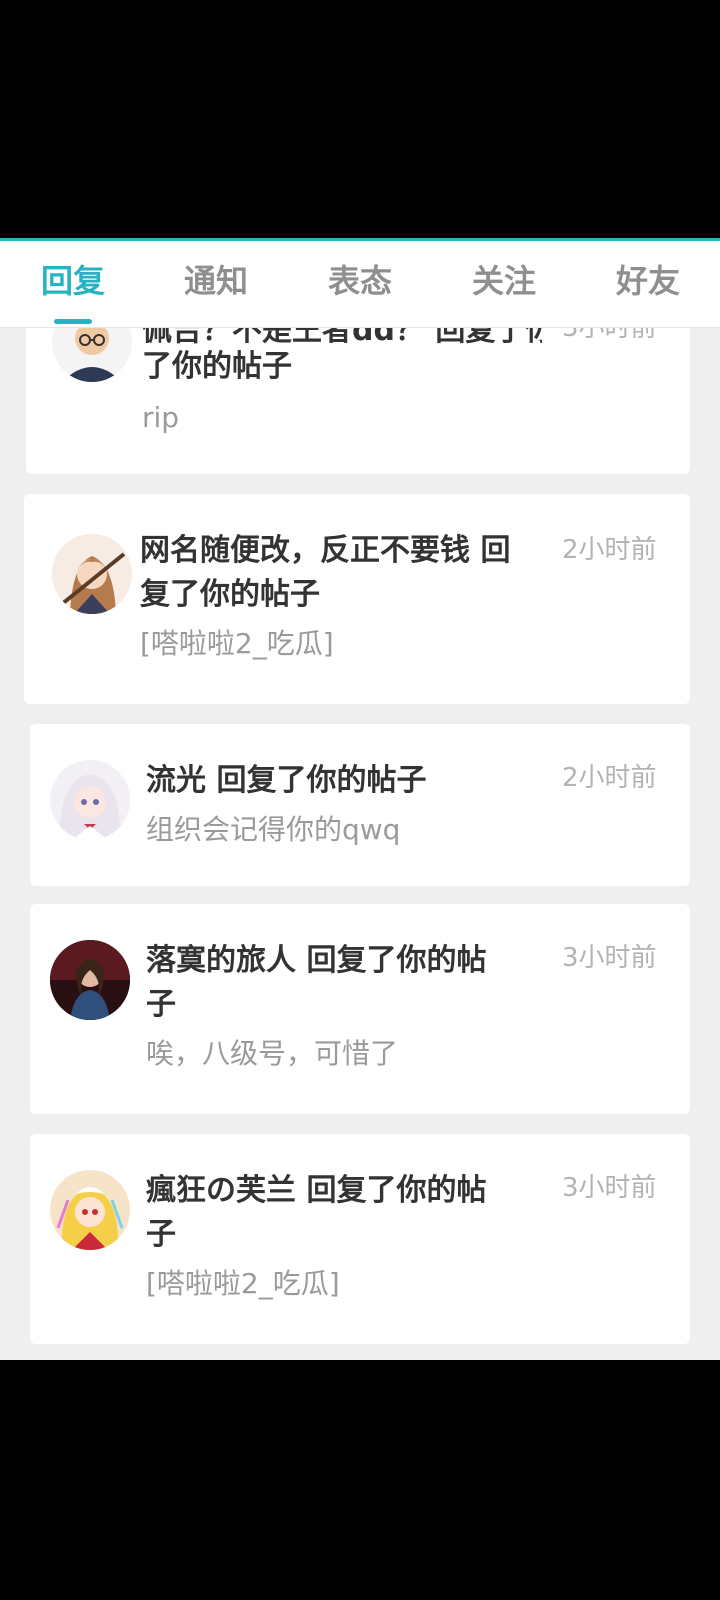 This screenshot has width=720, height=1600. I want to click on tab-reactions: 表态, so click(360, 281).